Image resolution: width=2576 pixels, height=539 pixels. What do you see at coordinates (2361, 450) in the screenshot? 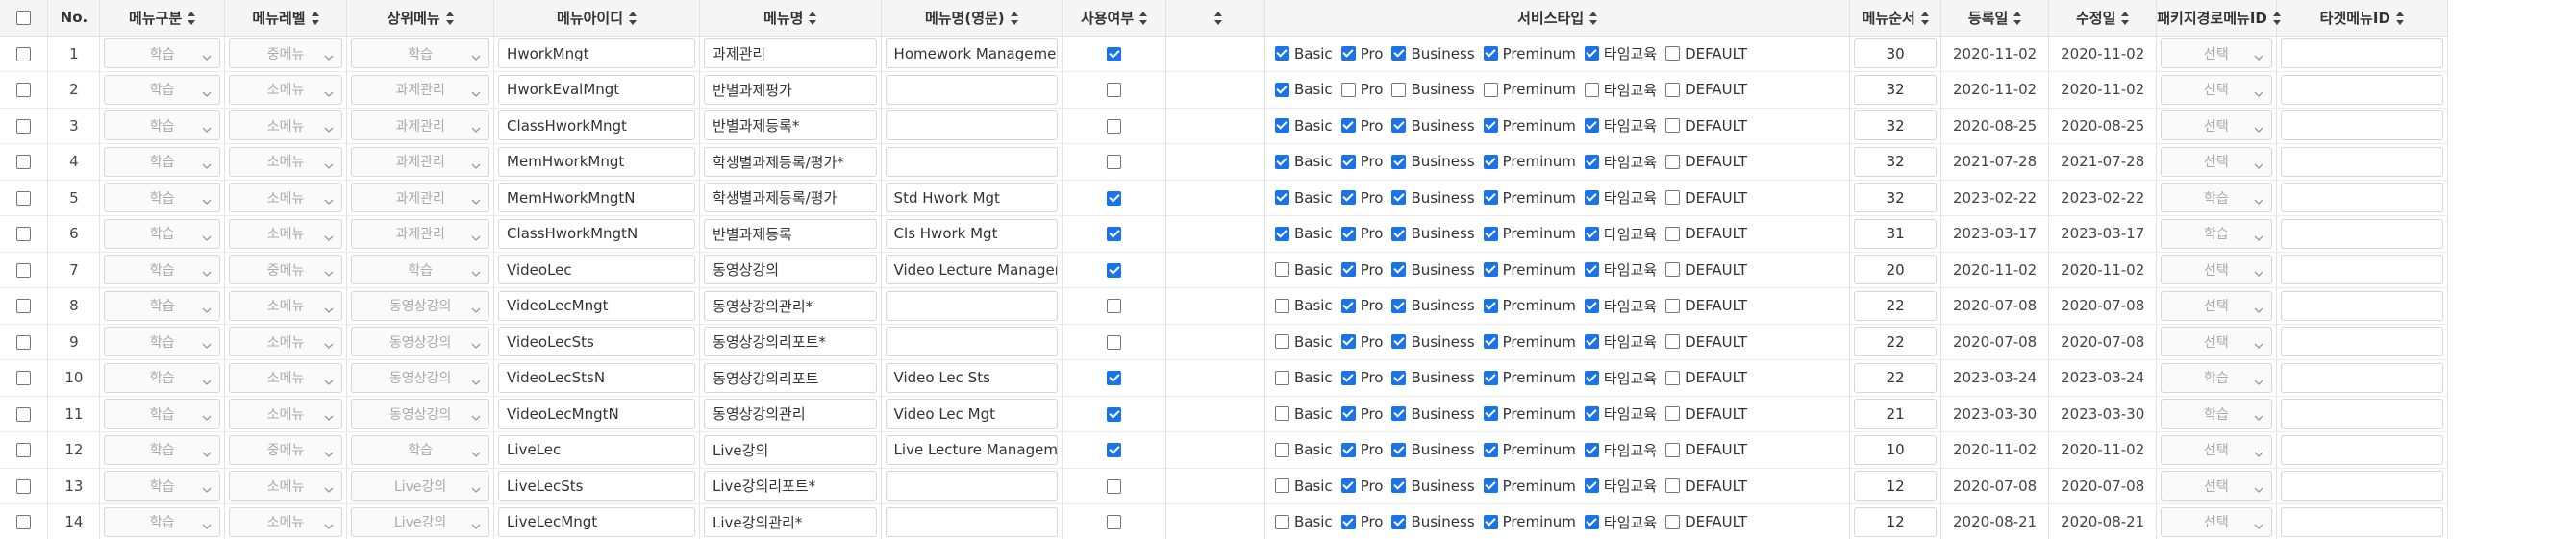
I see `target-menu-id-input` at bounding box center [2361, 450].